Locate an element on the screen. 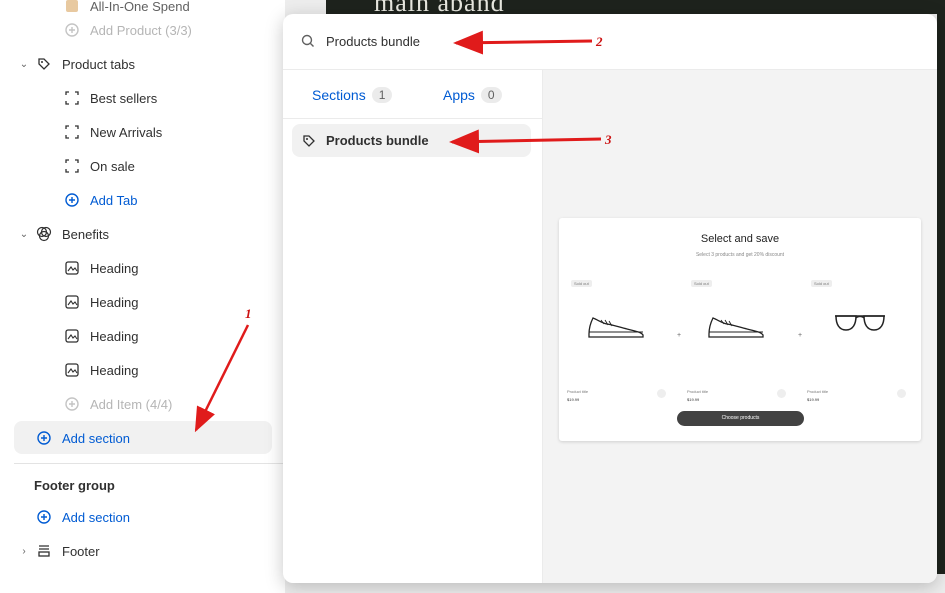  annotation-number: 2 is located at coordinates (599, 41).